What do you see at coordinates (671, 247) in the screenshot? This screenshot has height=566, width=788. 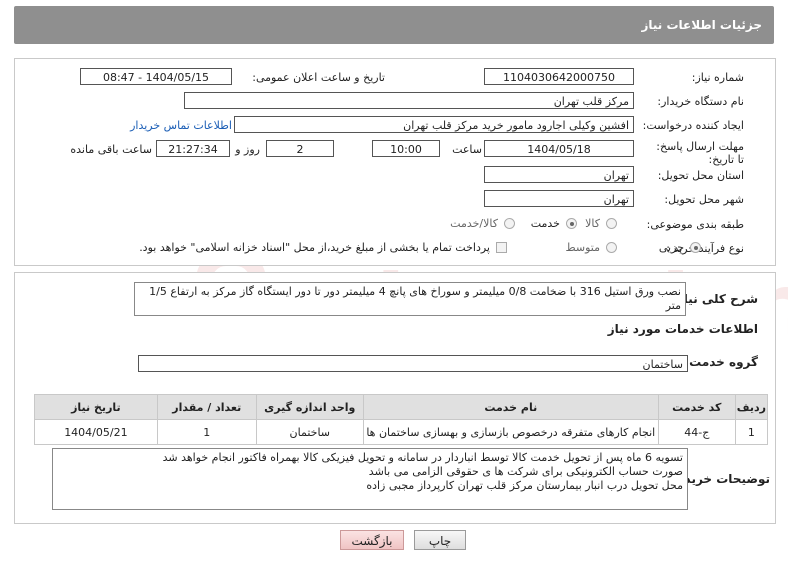 I see `process-option-minor: جزیی` at bounding box center [671, 247].